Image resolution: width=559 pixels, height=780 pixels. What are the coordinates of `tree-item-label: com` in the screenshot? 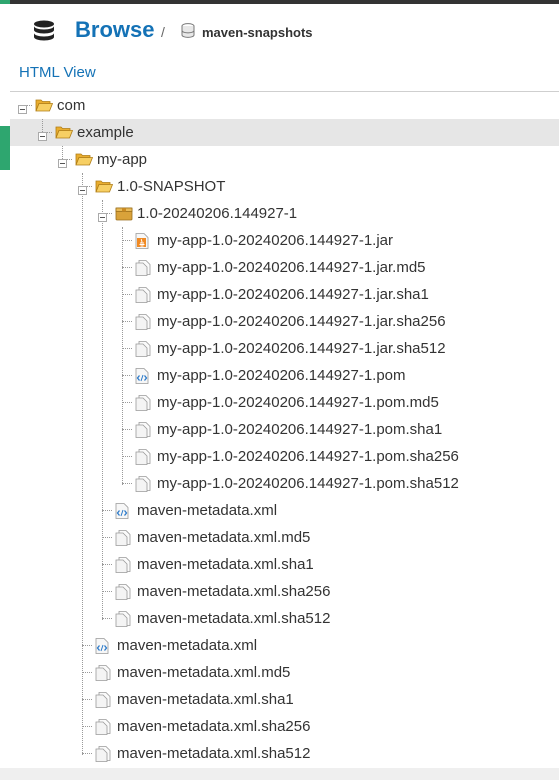 It's located at (71, 105).